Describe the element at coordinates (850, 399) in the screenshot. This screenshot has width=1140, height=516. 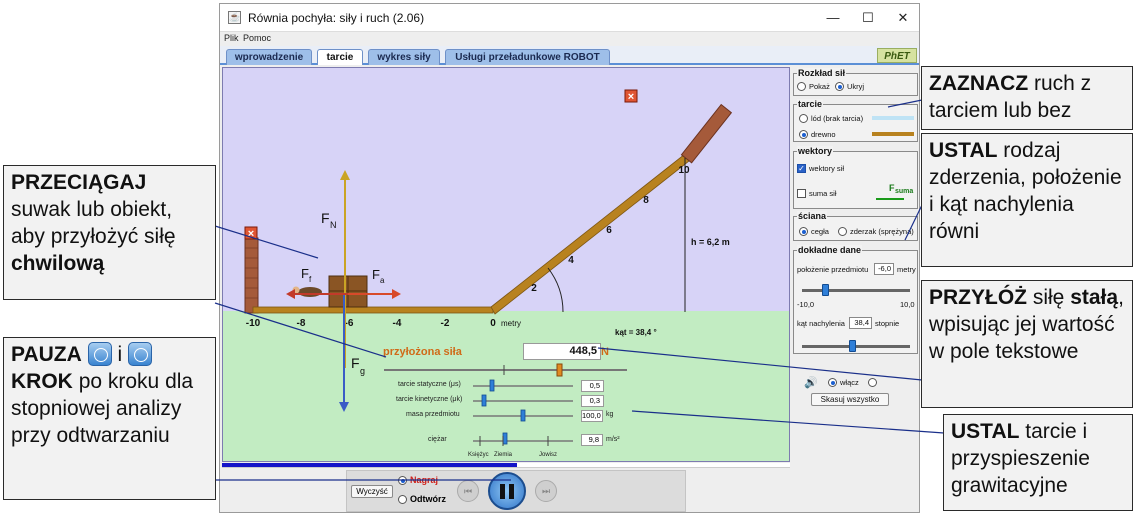
I see `reset-all-button: Skasuj wszystko` at that location.